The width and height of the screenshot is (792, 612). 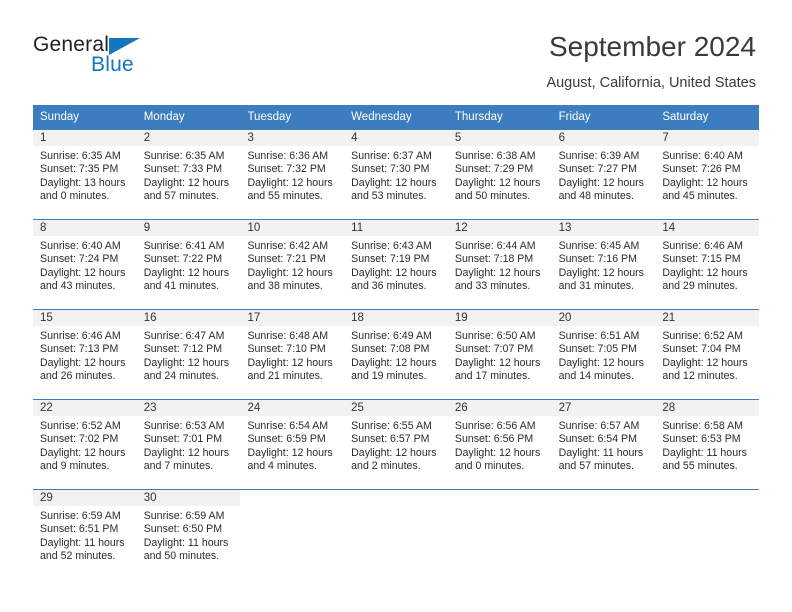 What do you see at coordinates (188, 498) in the screenshot?
I see `day-number-band: 30` at bounding box center [188, 498].